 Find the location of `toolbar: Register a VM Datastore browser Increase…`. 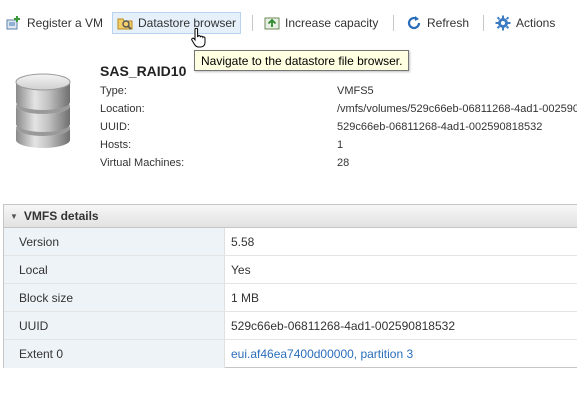

toolbar: Register a VM Datastore browser Increase… is located at coordinates (288, 23).